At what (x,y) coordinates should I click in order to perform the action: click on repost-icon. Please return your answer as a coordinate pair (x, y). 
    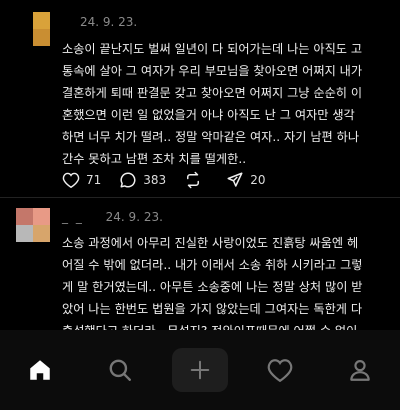
    Looking at the image, I should click on (193, 180).